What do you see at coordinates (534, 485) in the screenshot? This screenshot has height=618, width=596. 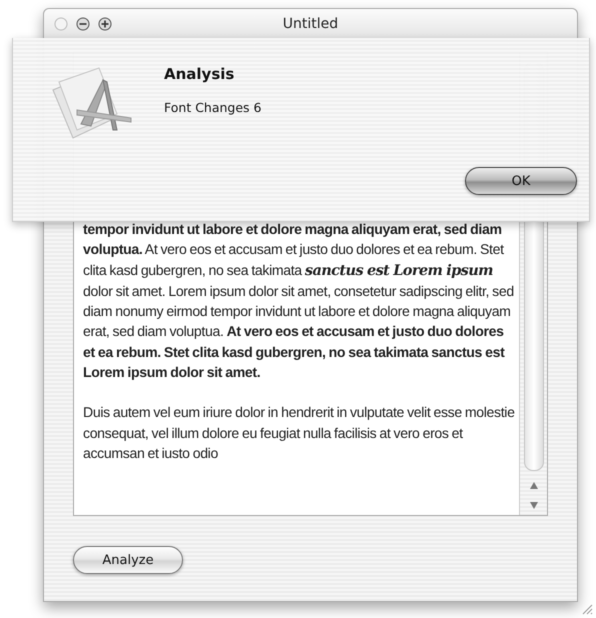 I see `scroll-up-arrow-icon` at bounding box center [534, 485].